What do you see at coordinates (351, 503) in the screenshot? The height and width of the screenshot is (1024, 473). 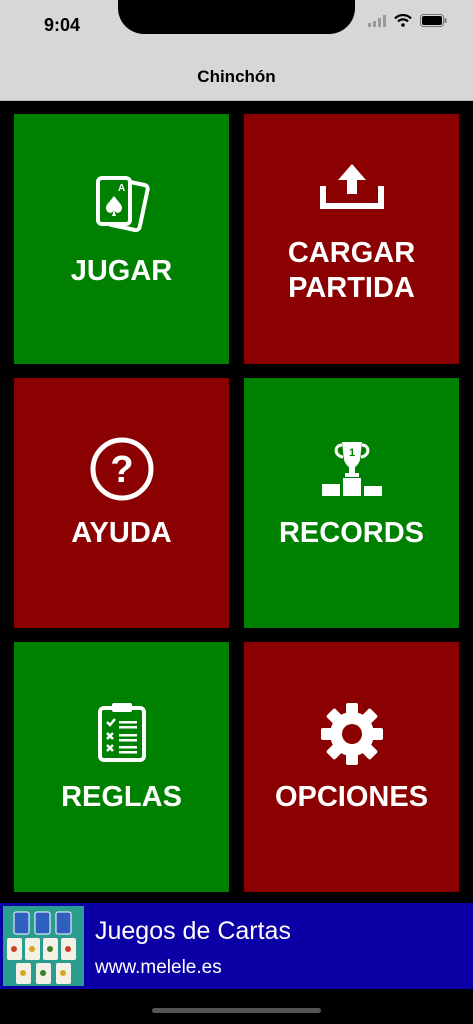 I see `records-button: 1 RECORDS` at bounding box center [351, 503].